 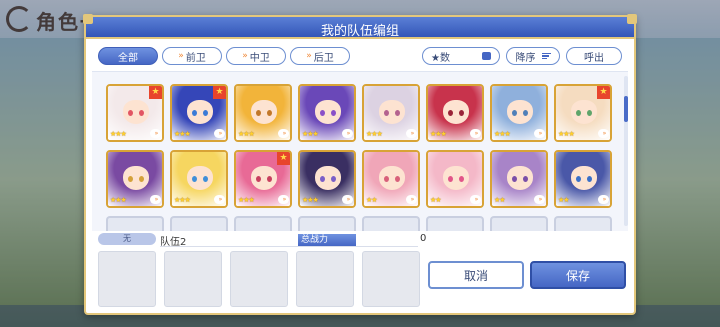 I want to click on team-slots, so click(x=259, y=279).